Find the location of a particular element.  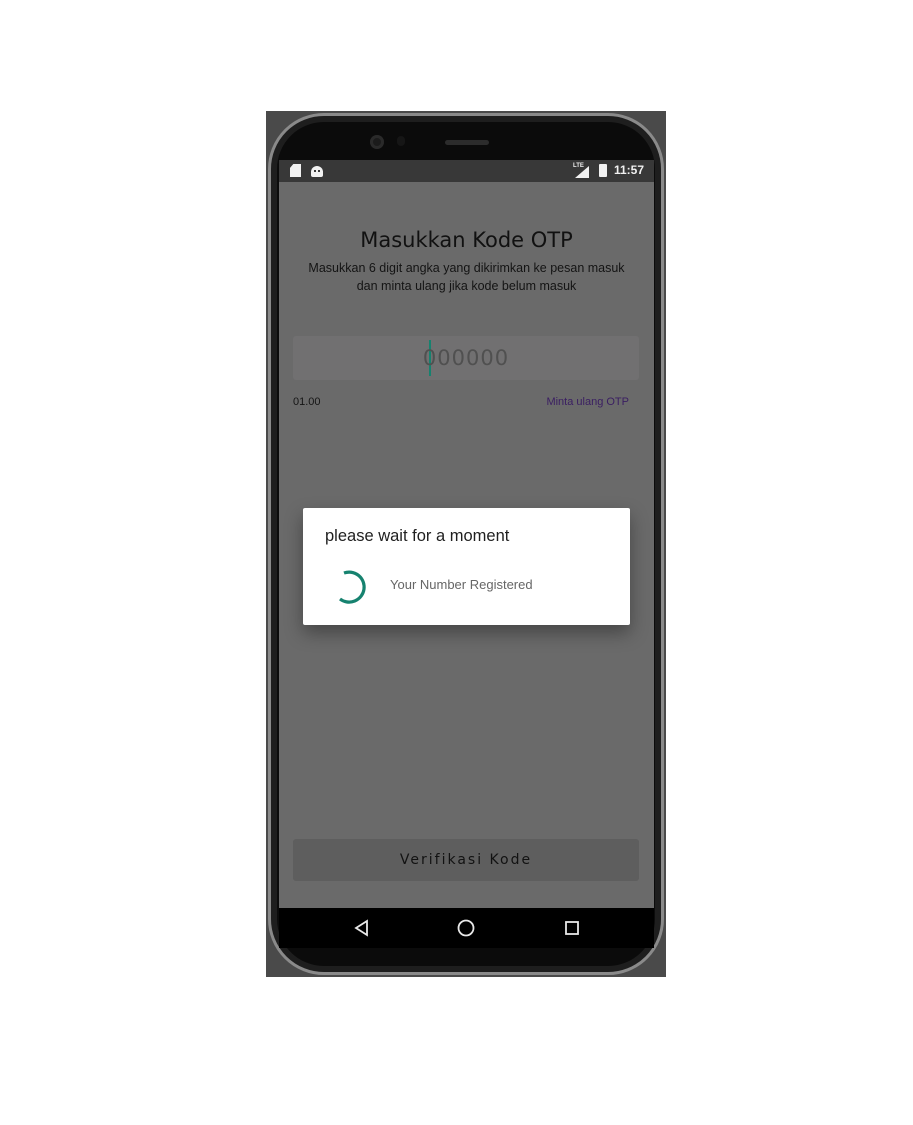

status-time: 11:57 is located at coordinates (629, 170).